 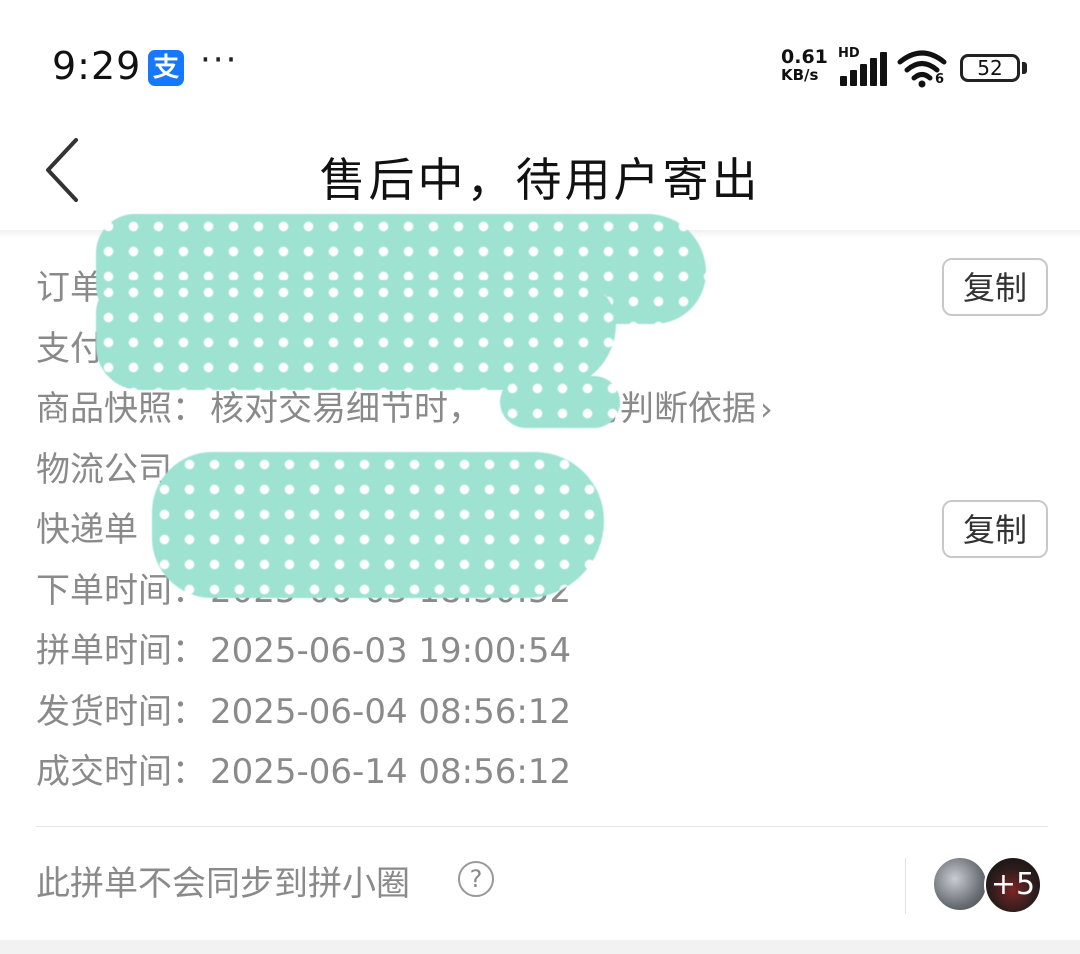 I want to click on chevron-right-icon: ›, so click(x=766, y=409).